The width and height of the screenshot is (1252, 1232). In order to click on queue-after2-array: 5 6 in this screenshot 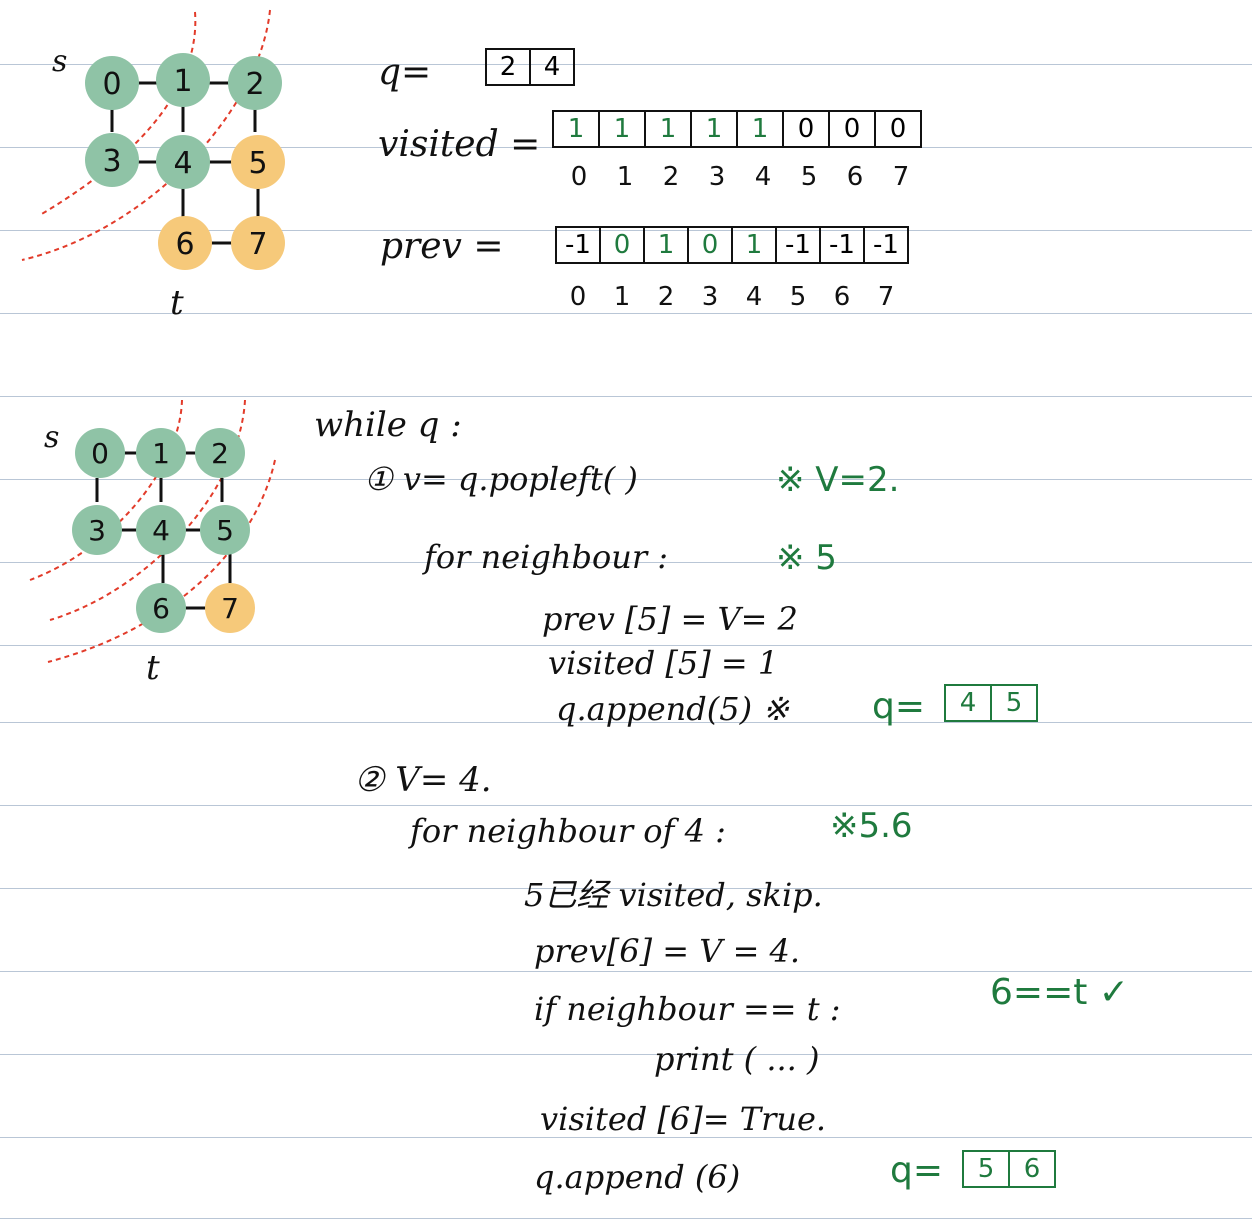, I will do `click(1009, 1169)`.